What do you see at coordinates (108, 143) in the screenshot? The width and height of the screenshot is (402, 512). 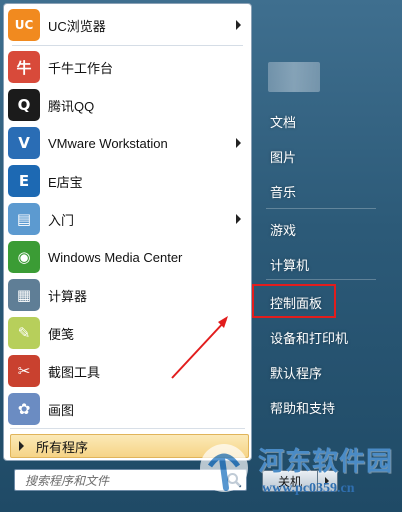 I see `program-label: VMware Workstation` at bounding box center [108, 143].